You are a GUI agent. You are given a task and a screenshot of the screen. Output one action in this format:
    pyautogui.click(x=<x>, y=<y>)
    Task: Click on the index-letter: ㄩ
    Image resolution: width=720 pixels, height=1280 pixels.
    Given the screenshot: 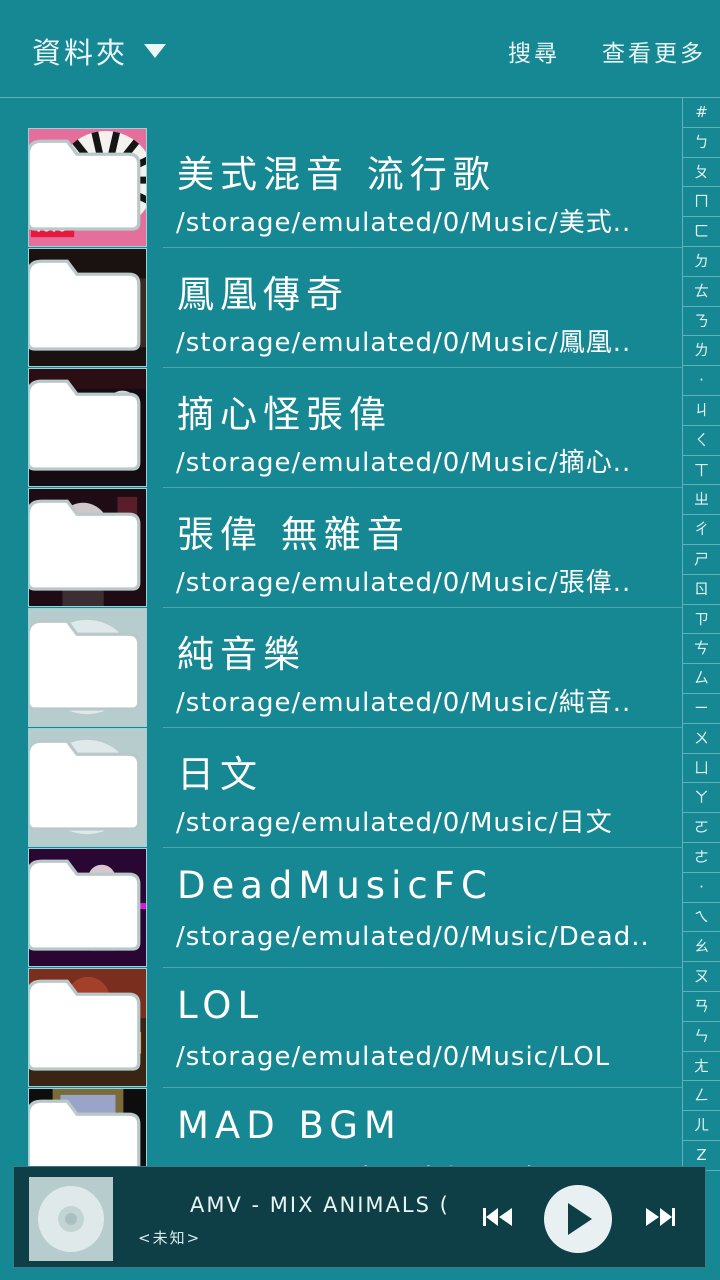 What is the action you would take?
    pyautogui.click(x=701, y=769)
    